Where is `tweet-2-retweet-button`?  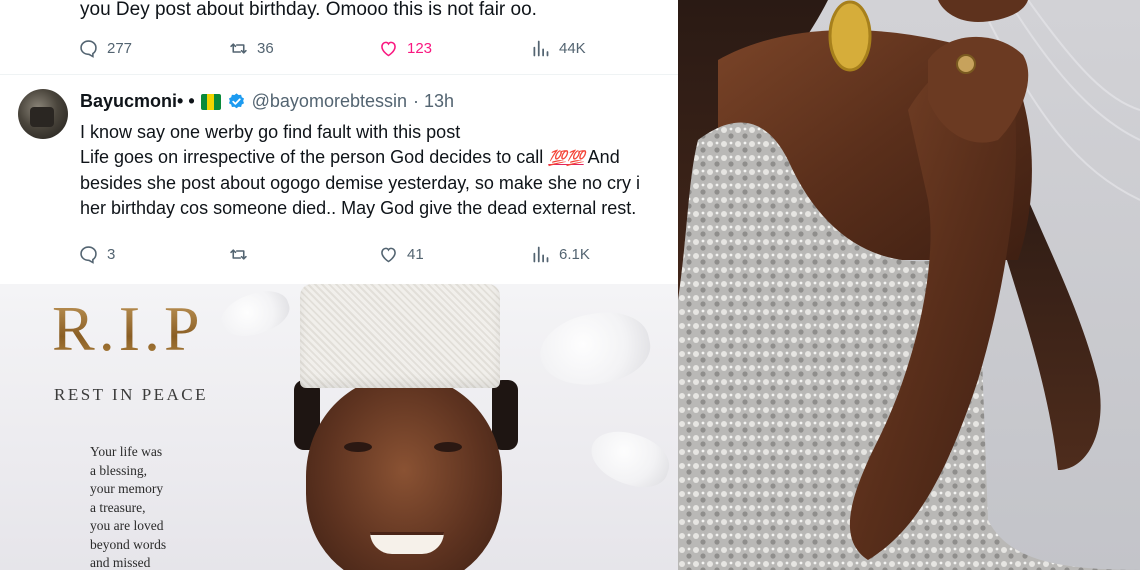 tweet-2-retweet-button is located at coordinates (238, 254).